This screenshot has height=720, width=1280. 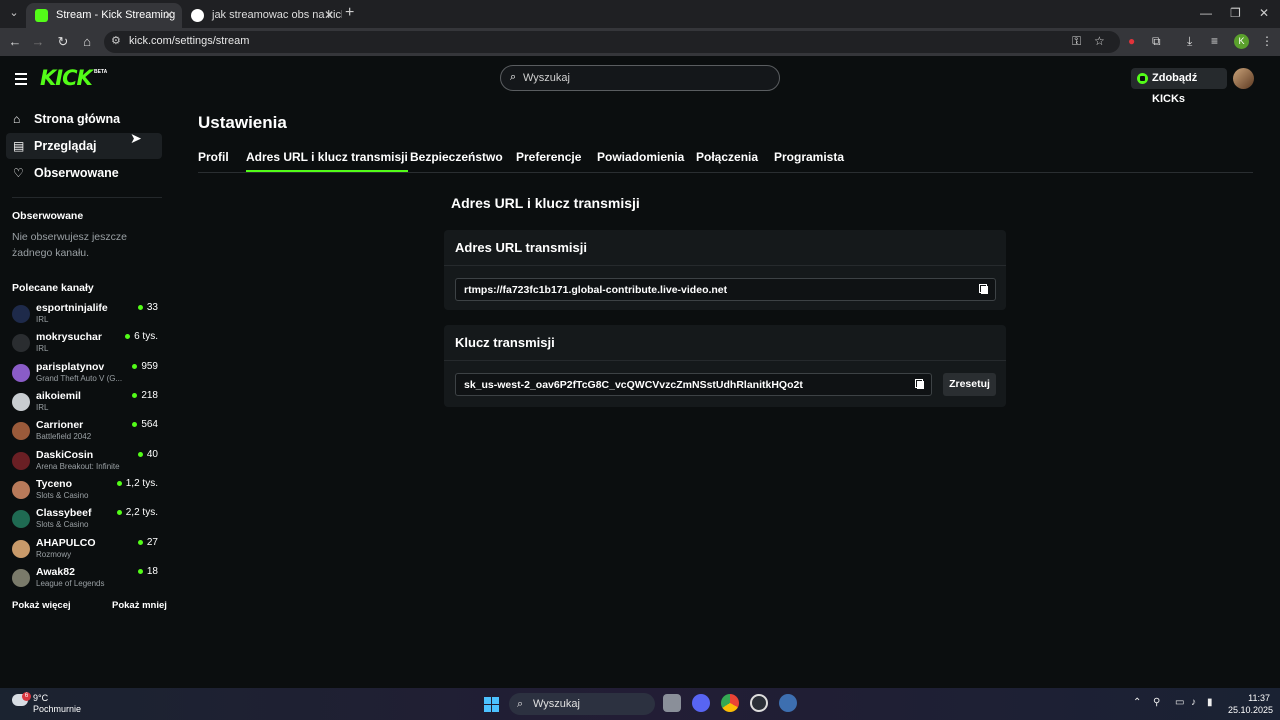 I want to click on tab-connections: Połączenia, so click(x=727, y=161).